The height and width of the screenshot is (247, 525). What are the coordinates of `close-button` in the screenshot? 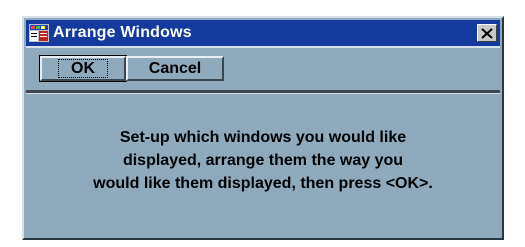 It's located at (487, 33).